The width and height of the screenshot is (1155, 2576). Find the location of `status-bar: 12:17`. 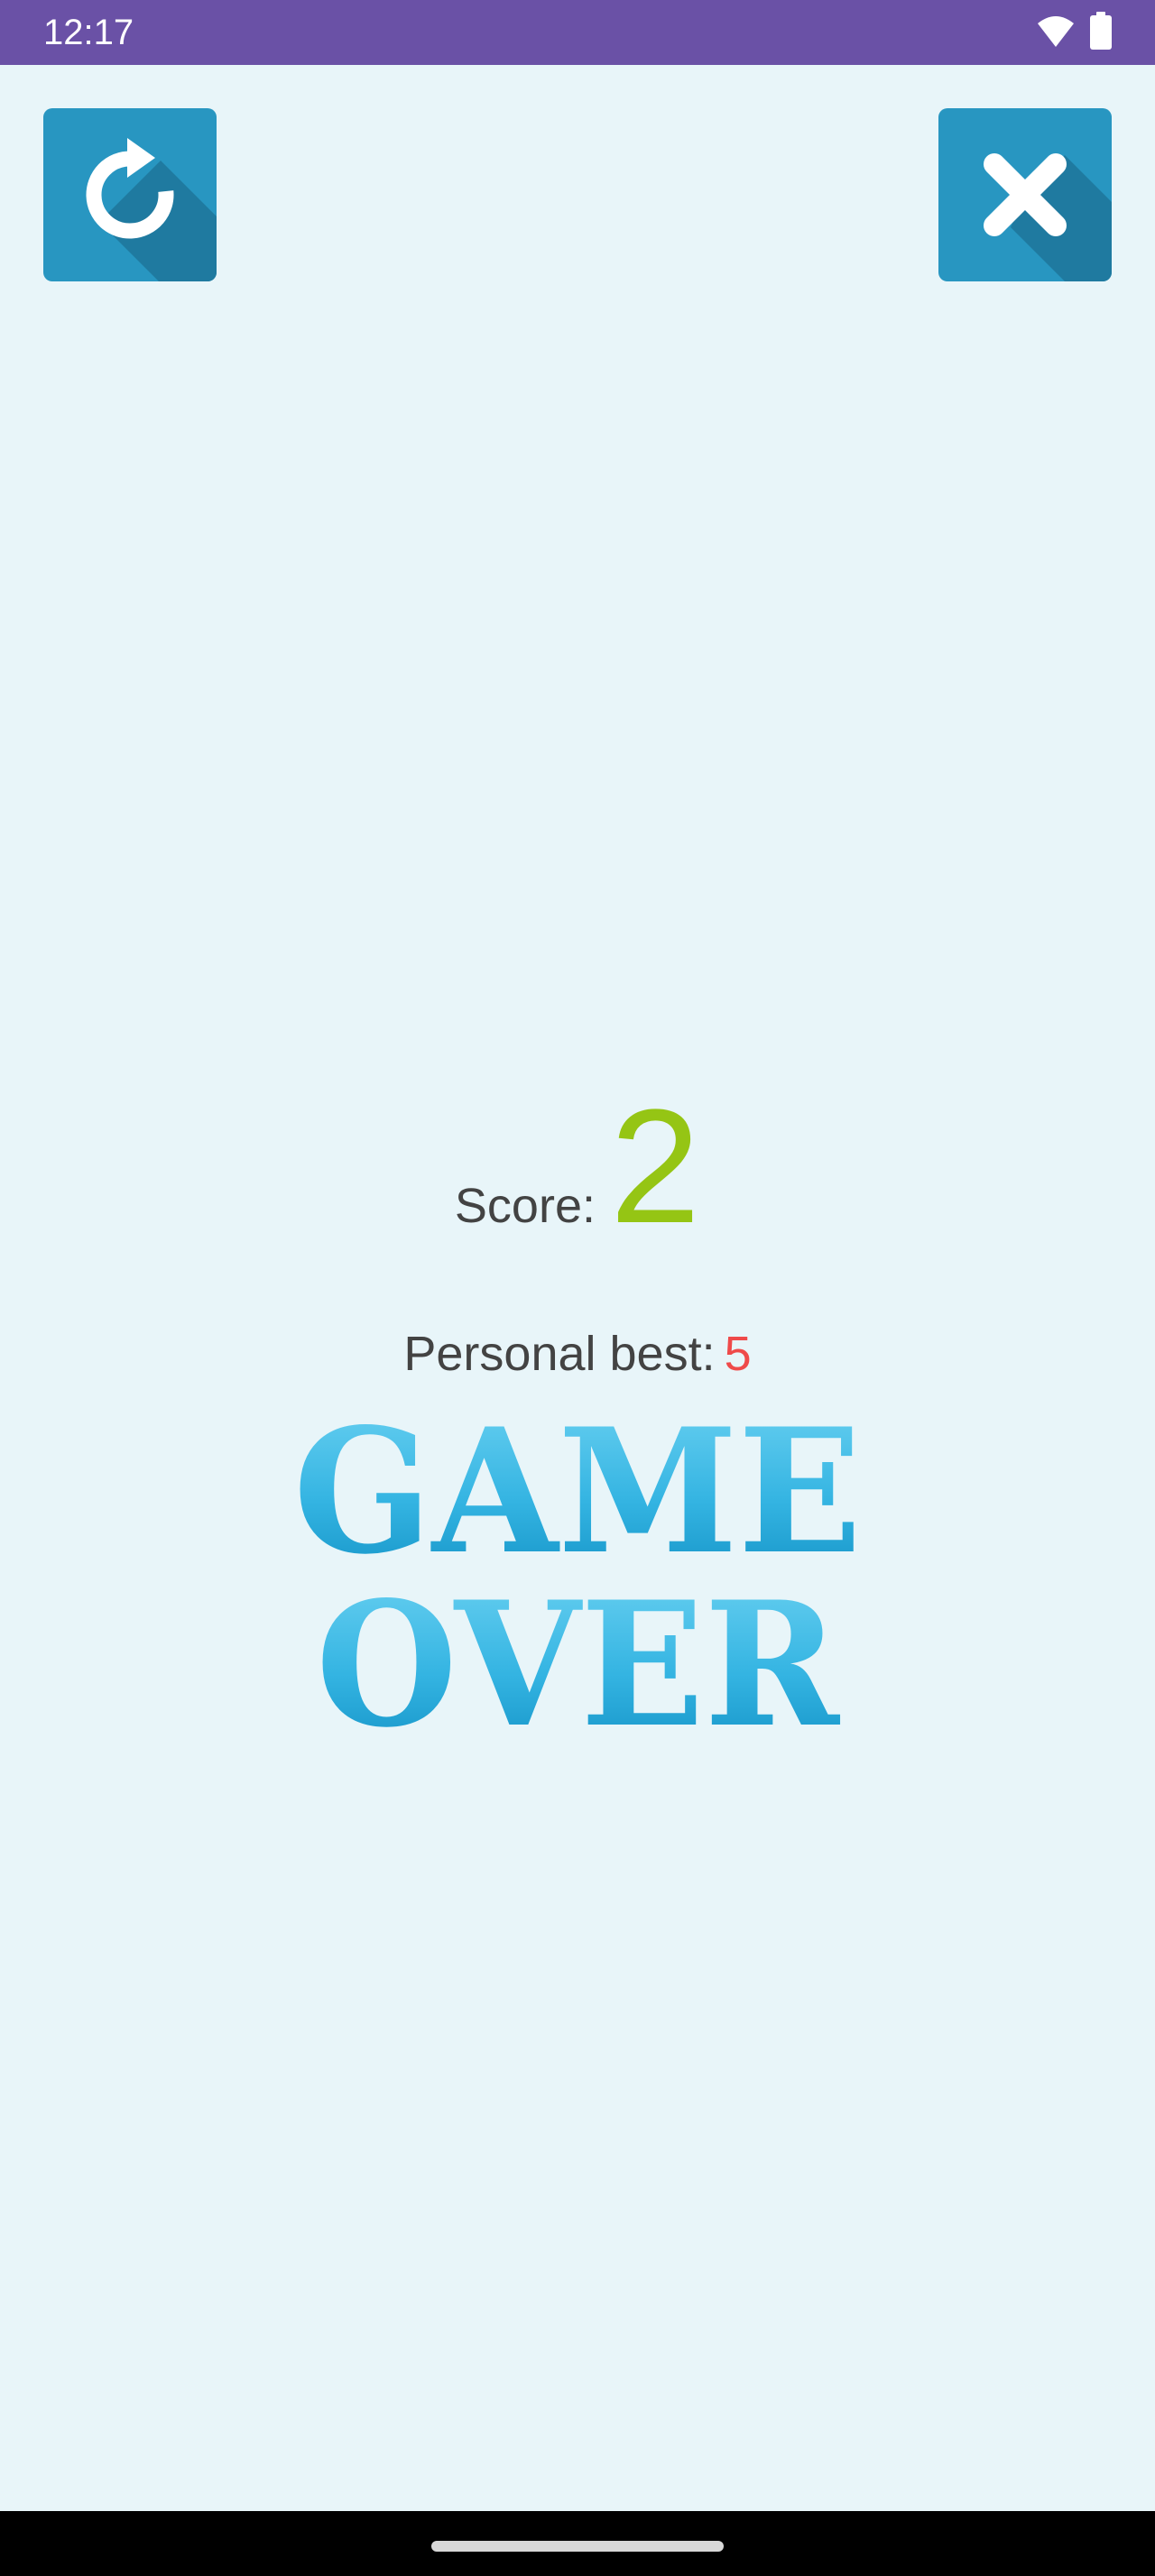

status-bar: 12:17 is located at coordinates (577, 32).